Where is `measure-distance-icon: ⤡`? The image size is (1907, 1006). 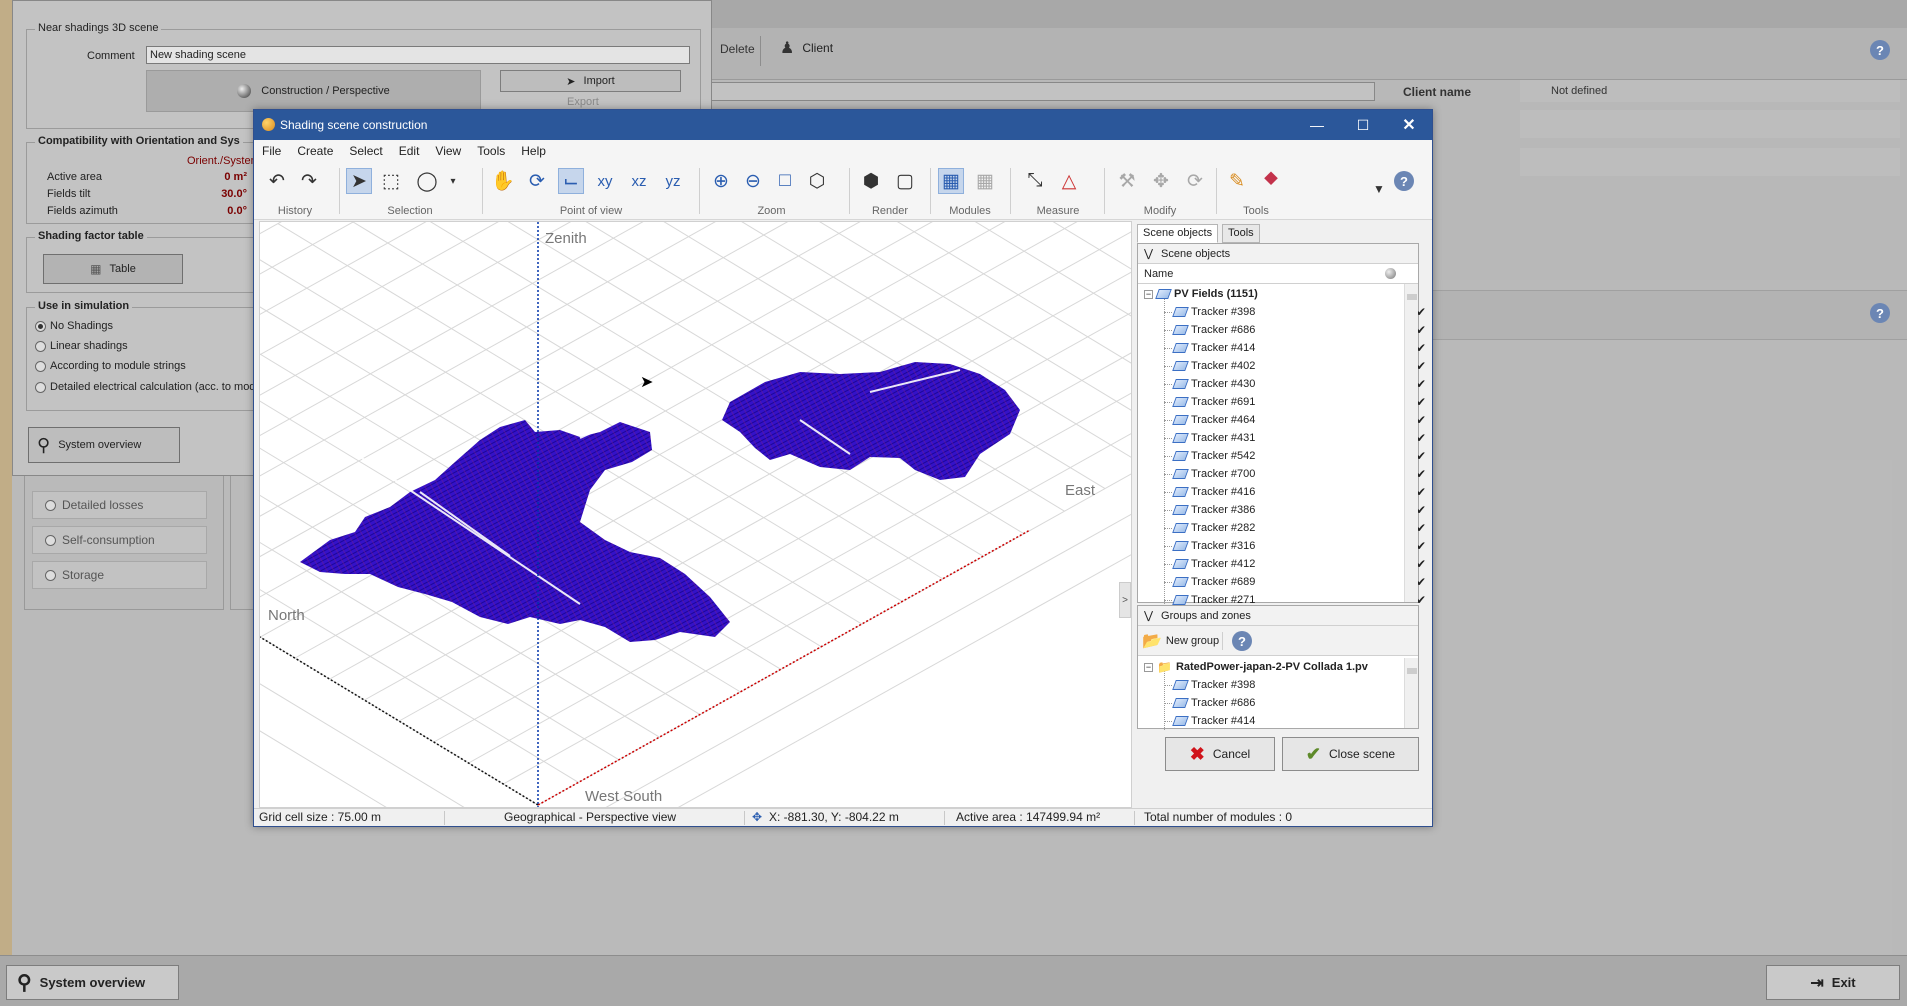
measure-distance-icon: ⤡ is located at coordinates (1035, 181).